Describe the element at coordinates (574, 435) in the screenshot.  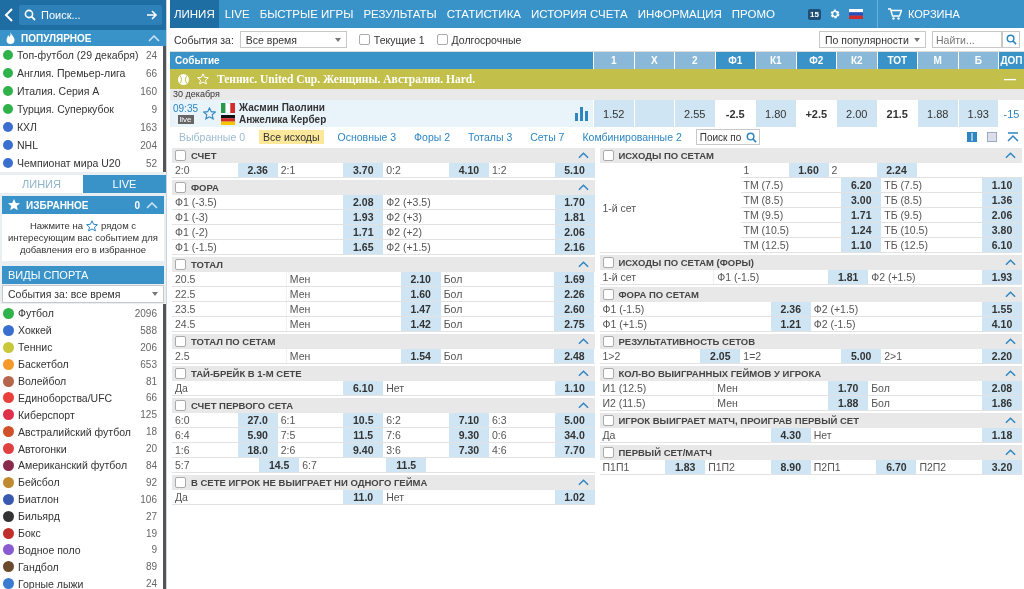
I see `odds-cell: 34.0` at that location.